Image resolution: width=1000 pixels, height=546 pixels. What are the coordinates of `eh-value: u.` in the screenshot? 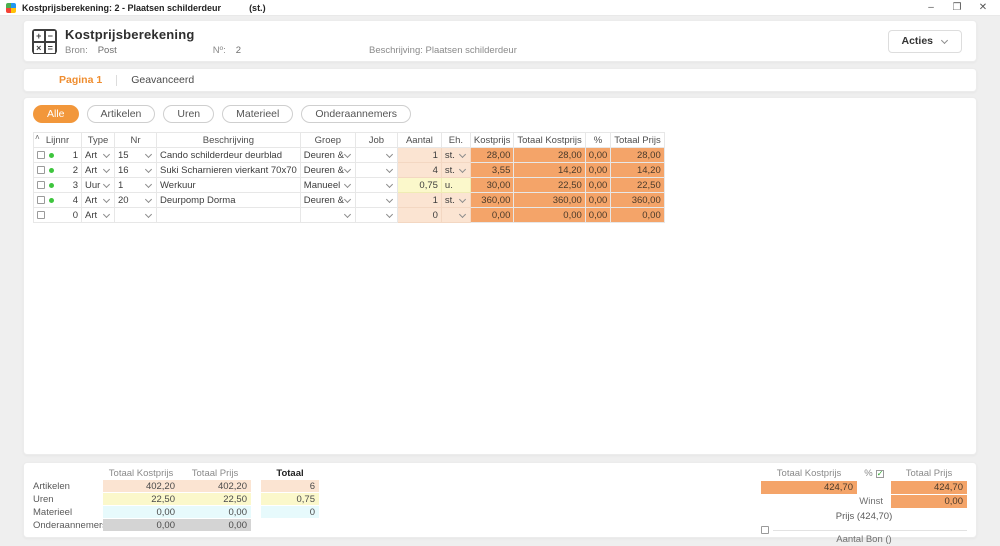 It's located at (455, 185).